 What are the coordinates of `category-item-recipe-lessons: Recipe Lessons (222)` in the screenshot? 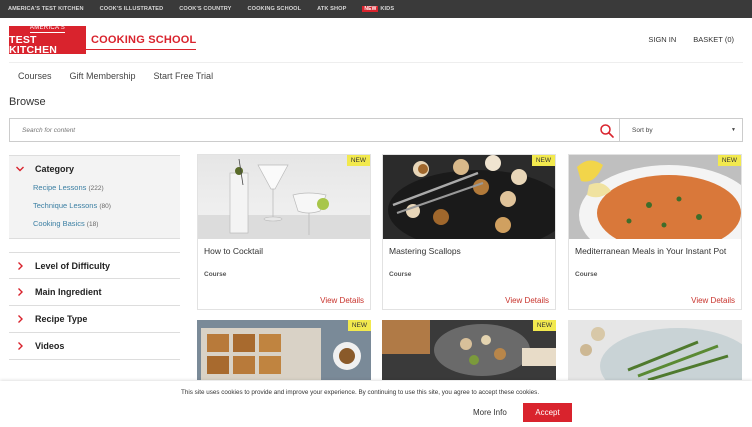 It's located at (94, 187).